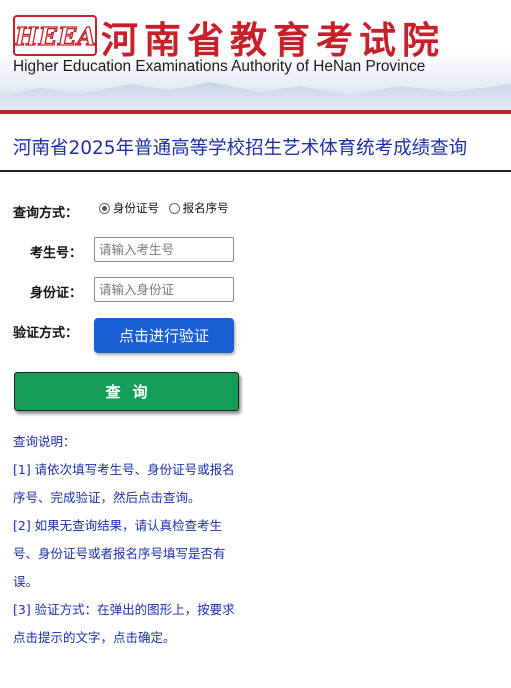  I want to click on exam-number-input, so click(164, 249).